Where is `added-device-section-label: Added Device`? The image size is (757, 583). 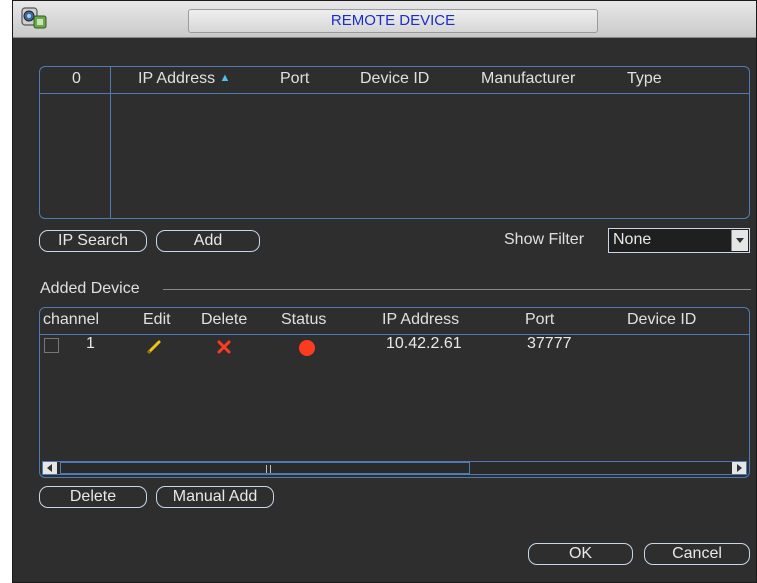 added-device-section-label: Added Device is located at coordinates (90, 288).